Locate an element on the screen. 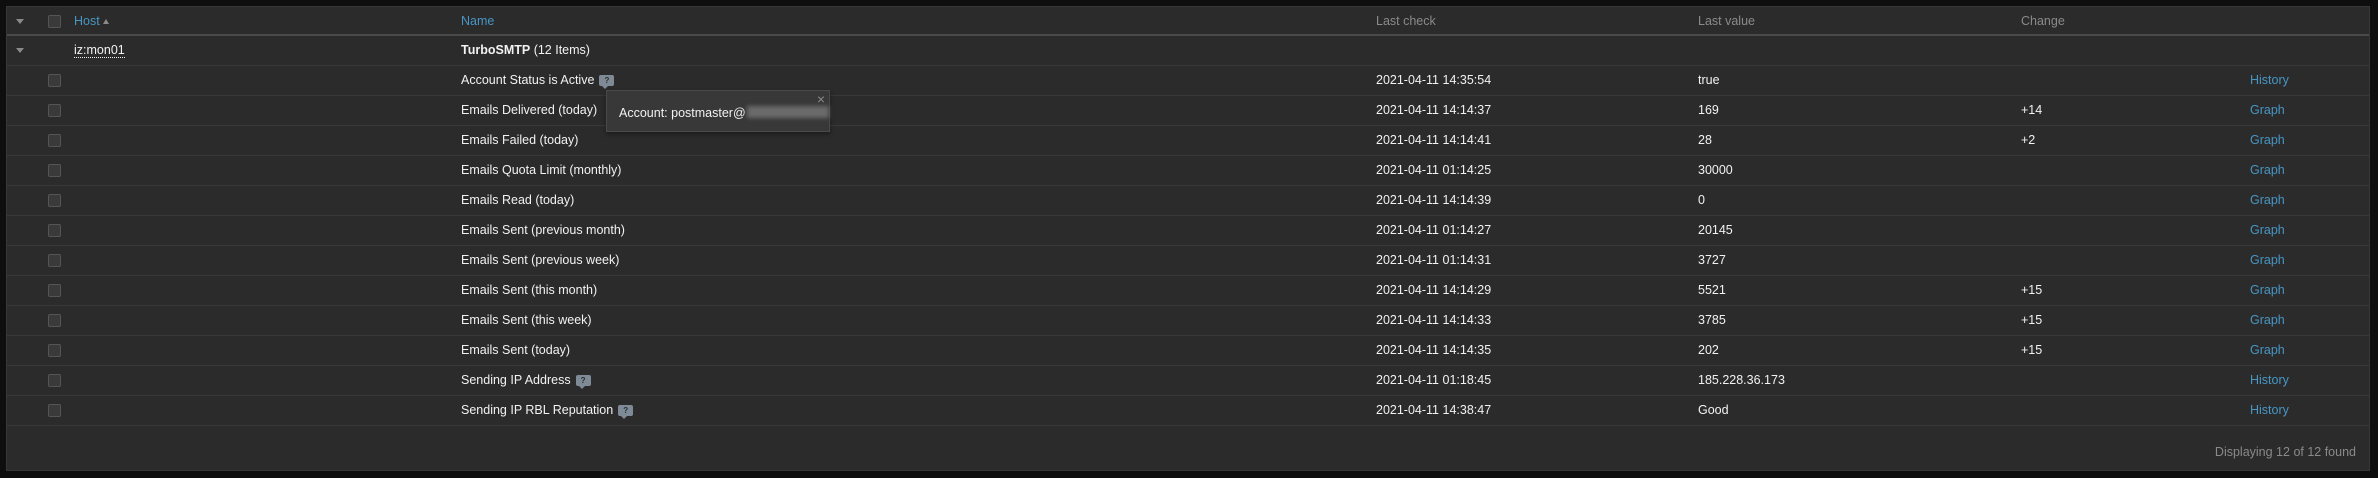 Image resolution: width=2378 pixels, height=478 pixels. last-value-cell: 3727 is located at coordinates (1712, 260).